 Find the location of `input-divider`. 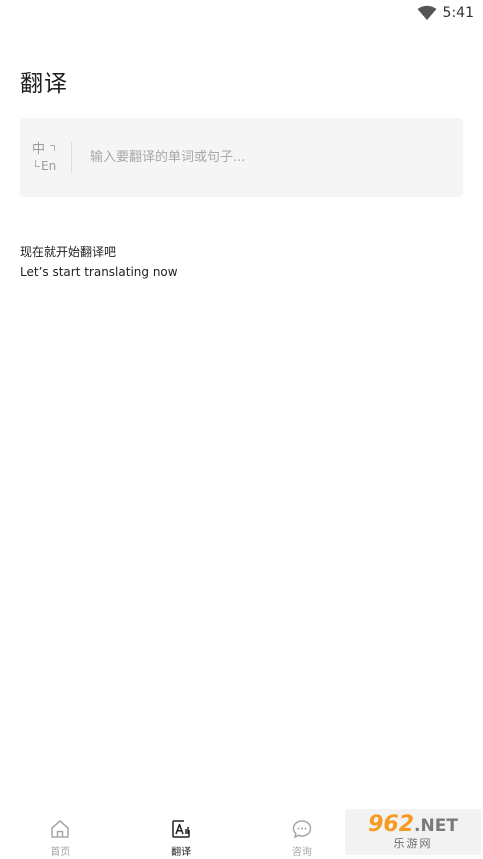

input-divider is located at coordinates (71, 157).